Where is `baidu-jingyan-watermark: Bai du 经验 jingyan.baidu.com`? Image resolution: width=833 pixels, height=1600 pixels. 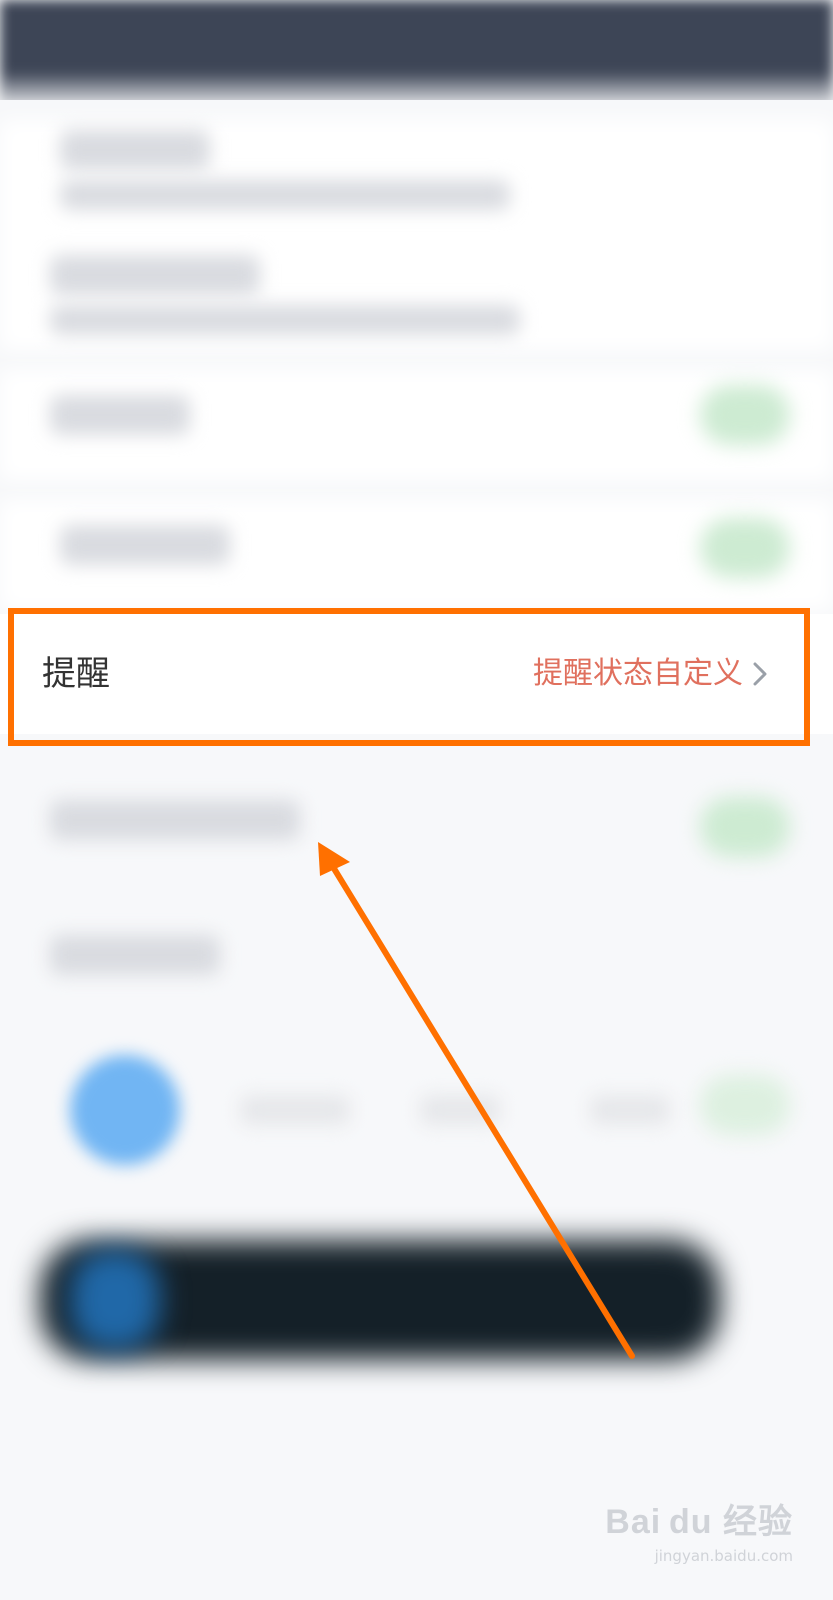 baidu-jingyan-watermark: Bai du 经验 jingyan.baidu.com is located at coordinates (688, 1533).